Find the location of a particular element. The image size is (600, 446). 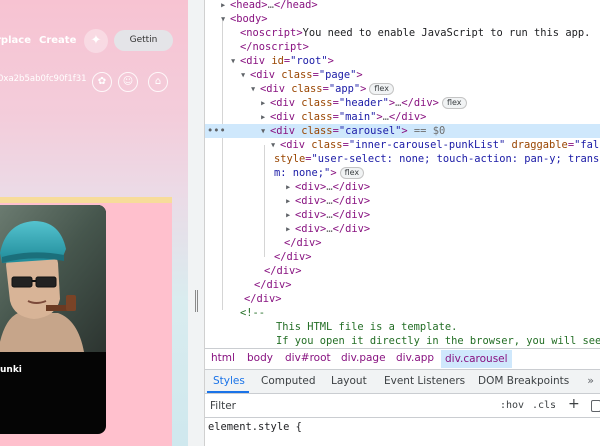

tree-node-inner-style-cont: m: none;"> flex is located at coordinates (319, 173).